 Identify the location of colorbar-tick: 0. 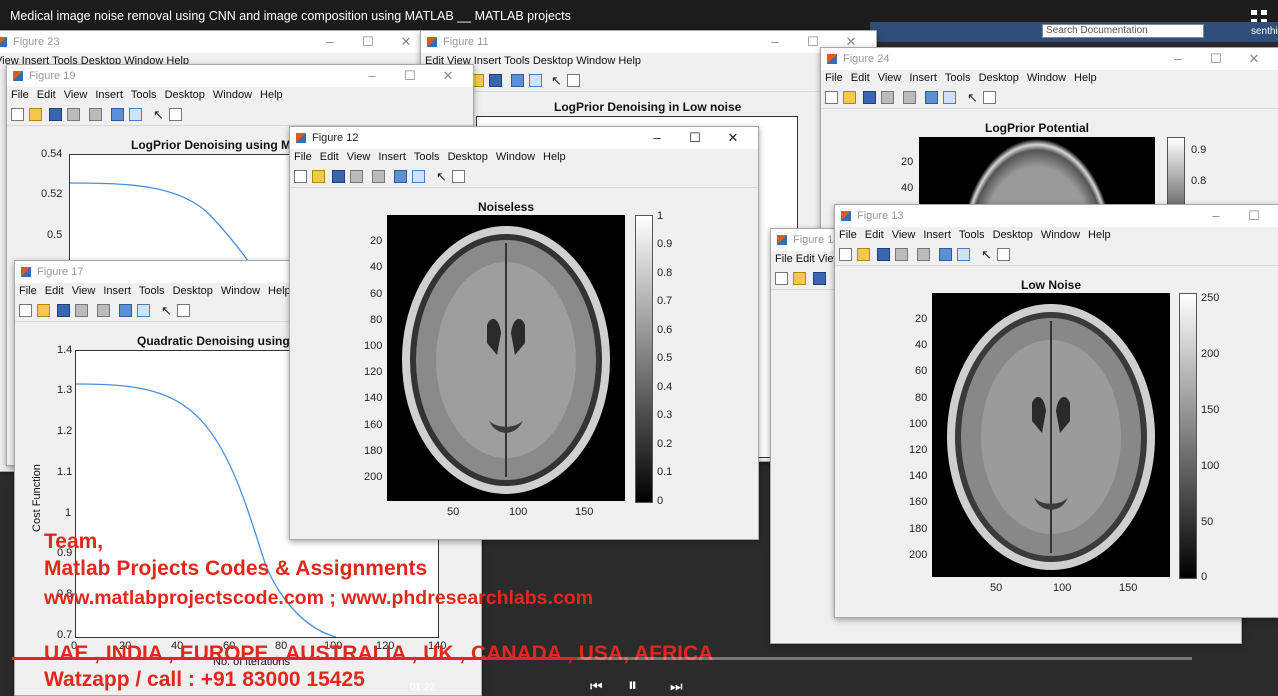
(1204, 577).